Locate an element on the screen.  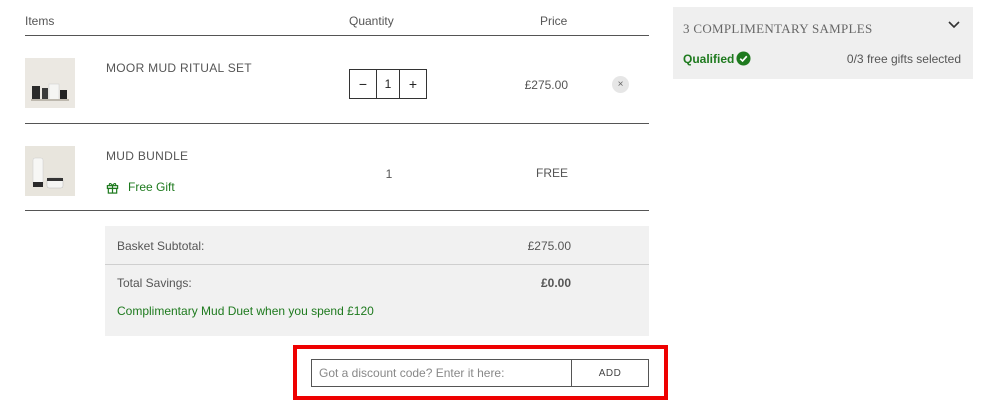
free-gift-badge: Free Gift is located at coordinates (140, 187).